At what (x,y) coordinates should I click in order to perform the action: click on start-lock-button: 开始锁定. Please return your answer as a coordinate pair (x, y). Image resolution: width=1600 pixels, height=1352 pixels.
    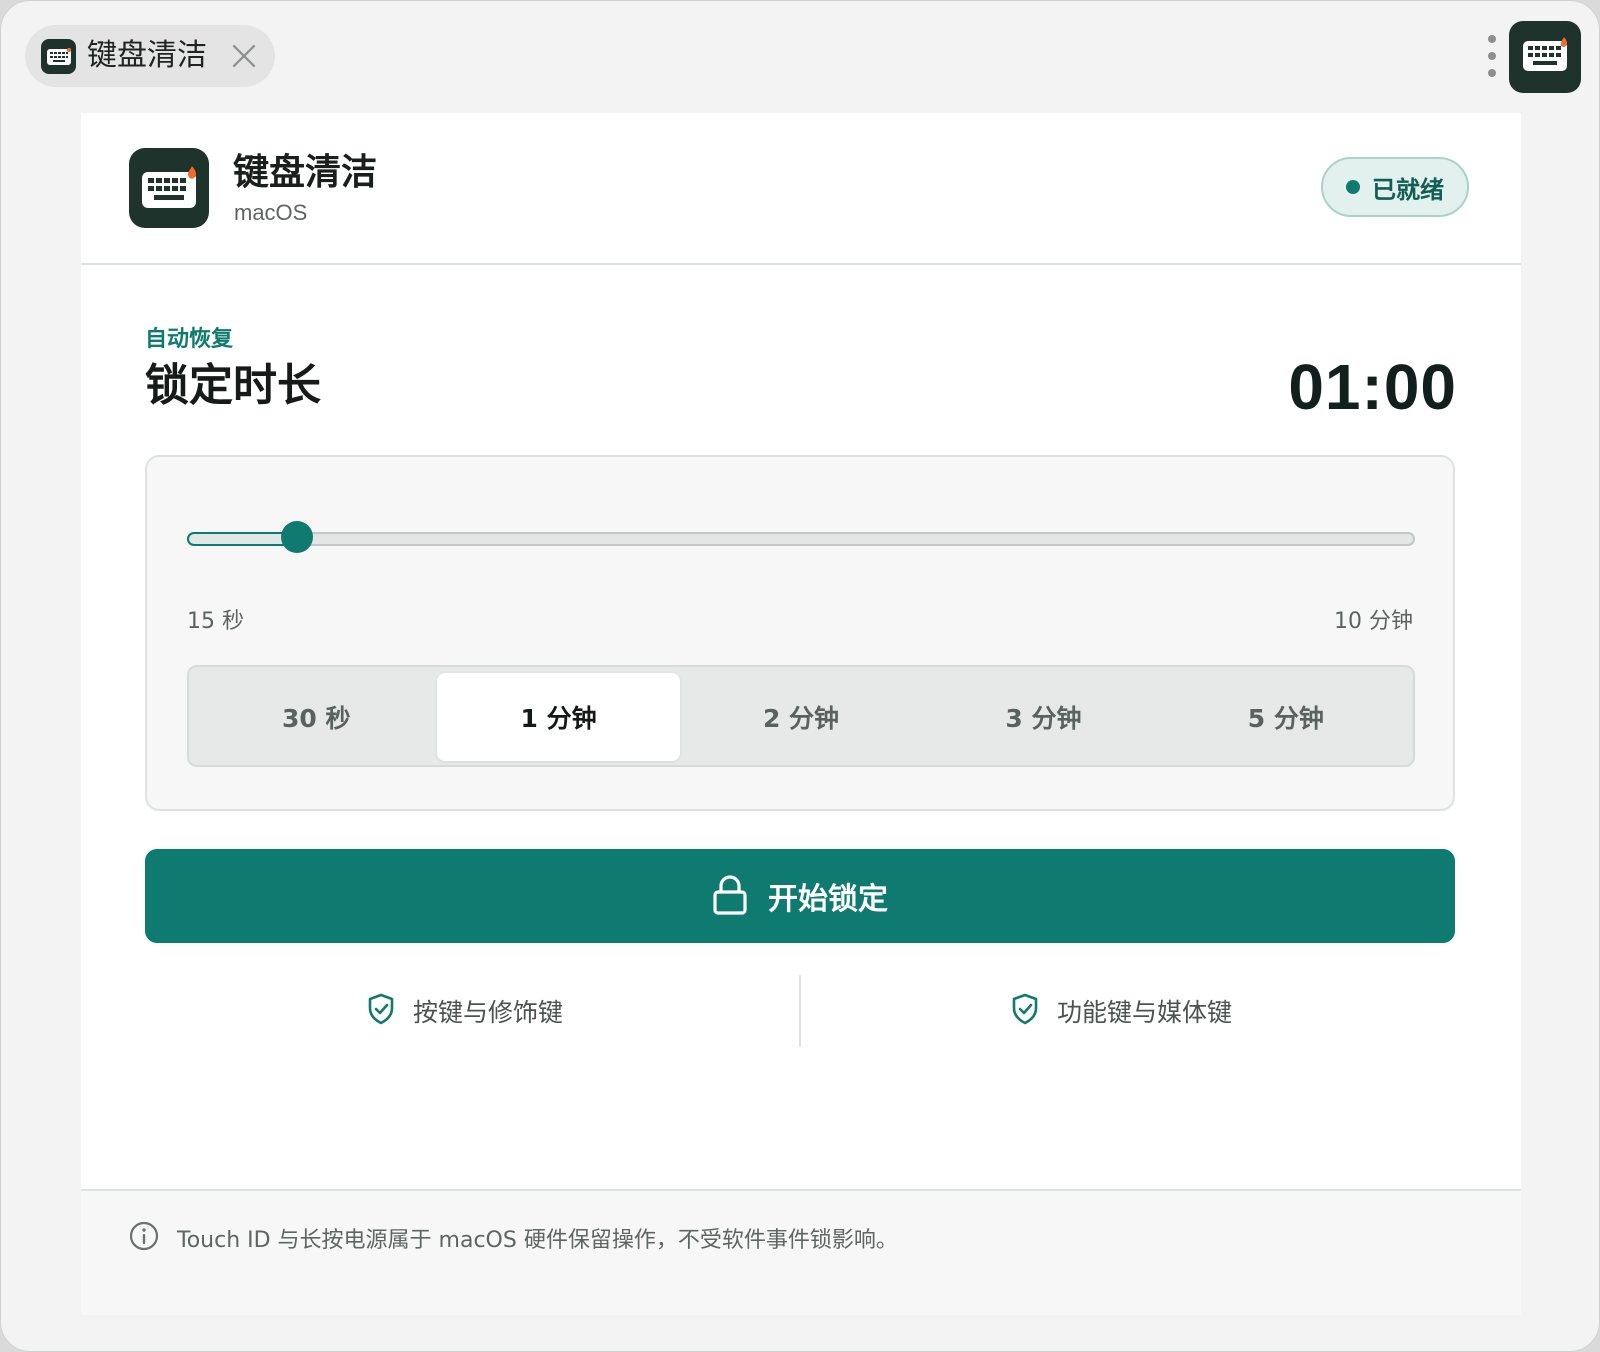
    Looking at the image, I should click on (800, 896).